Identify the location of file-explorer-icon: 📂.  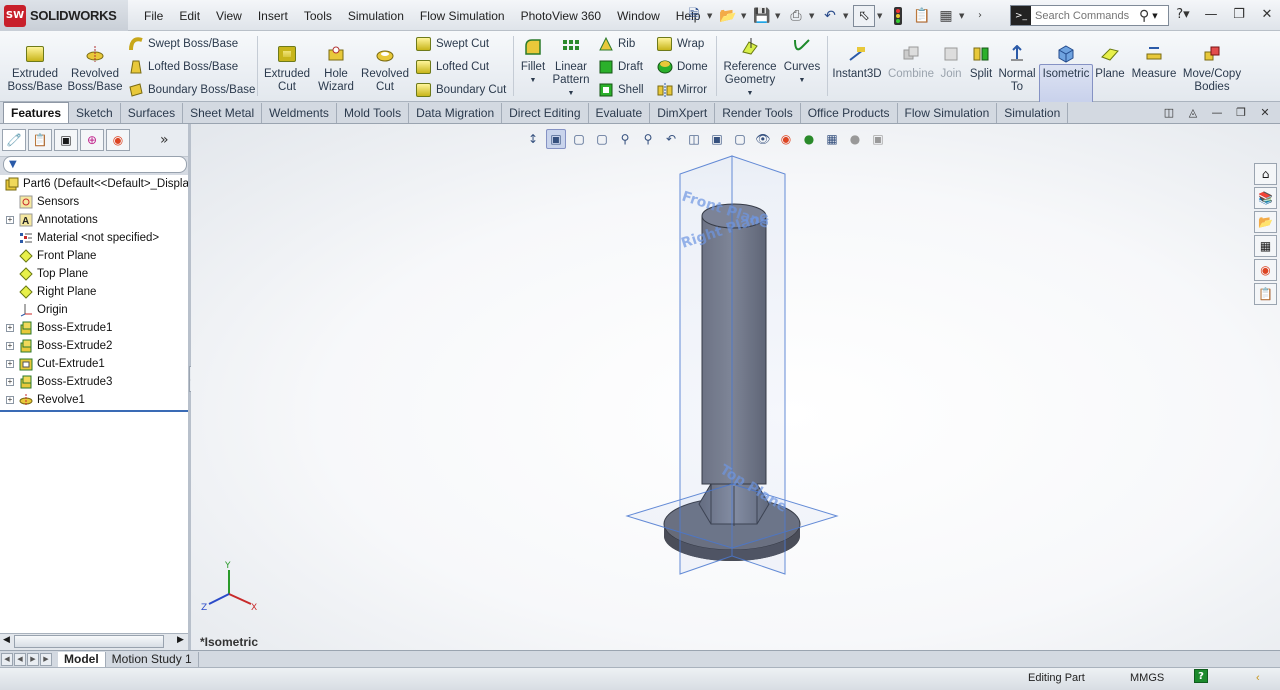
(1265, 222).